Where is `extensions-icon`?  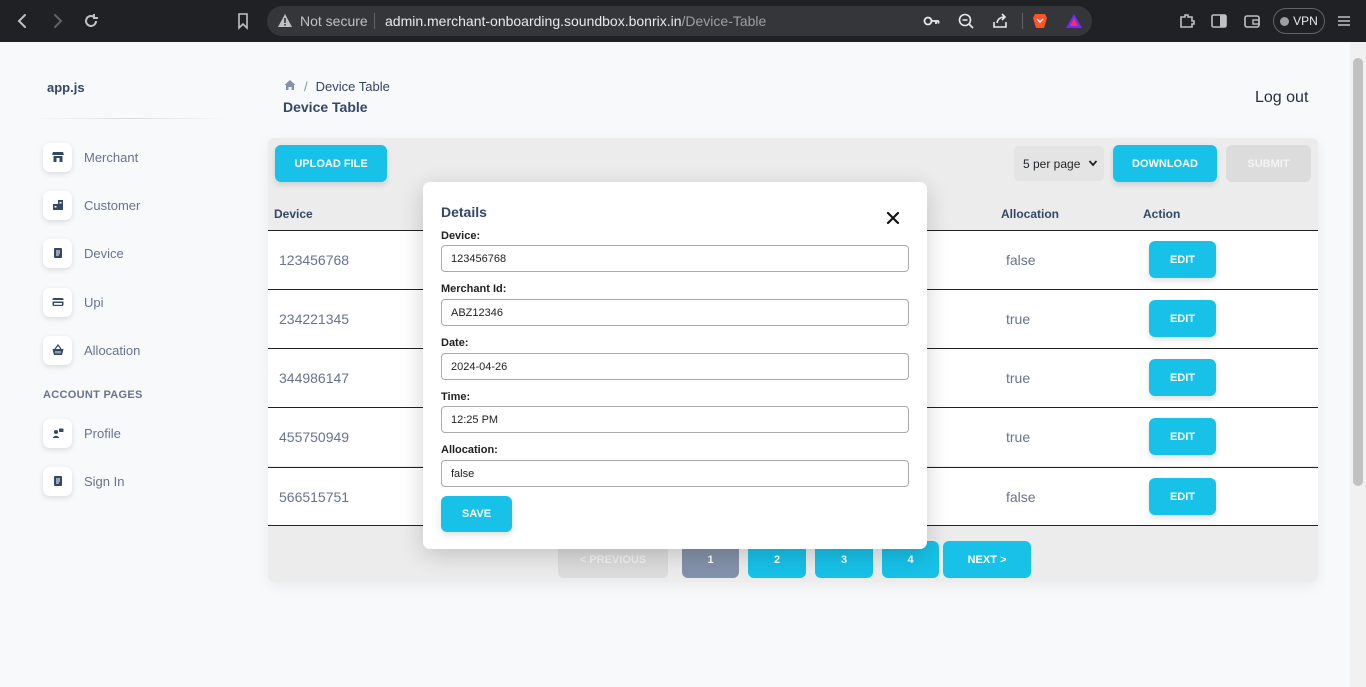 extensions-icon is located at coordinates (1187, 21).